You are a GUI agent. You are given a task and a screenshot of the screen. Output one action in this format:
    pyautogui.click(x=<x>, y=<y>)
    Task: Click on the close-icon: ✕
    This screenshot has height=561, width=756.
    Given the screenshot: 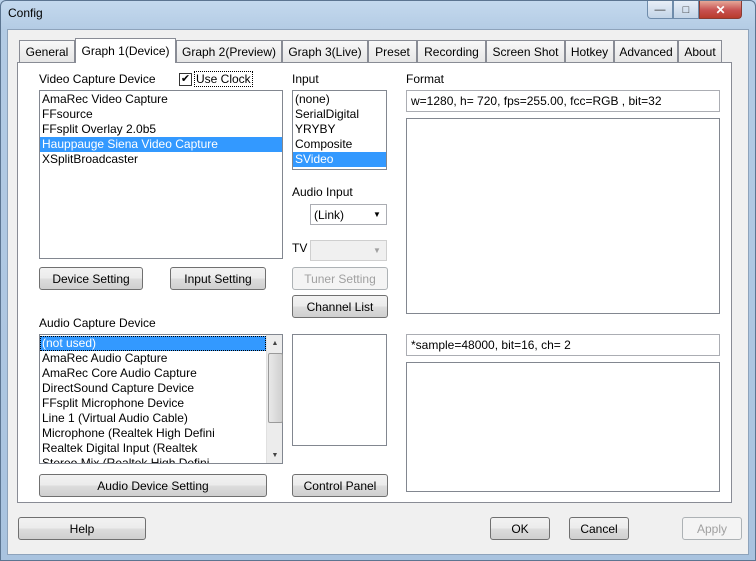 What is the action you would take?
    pyautogui.click(x=720, y=9)
    